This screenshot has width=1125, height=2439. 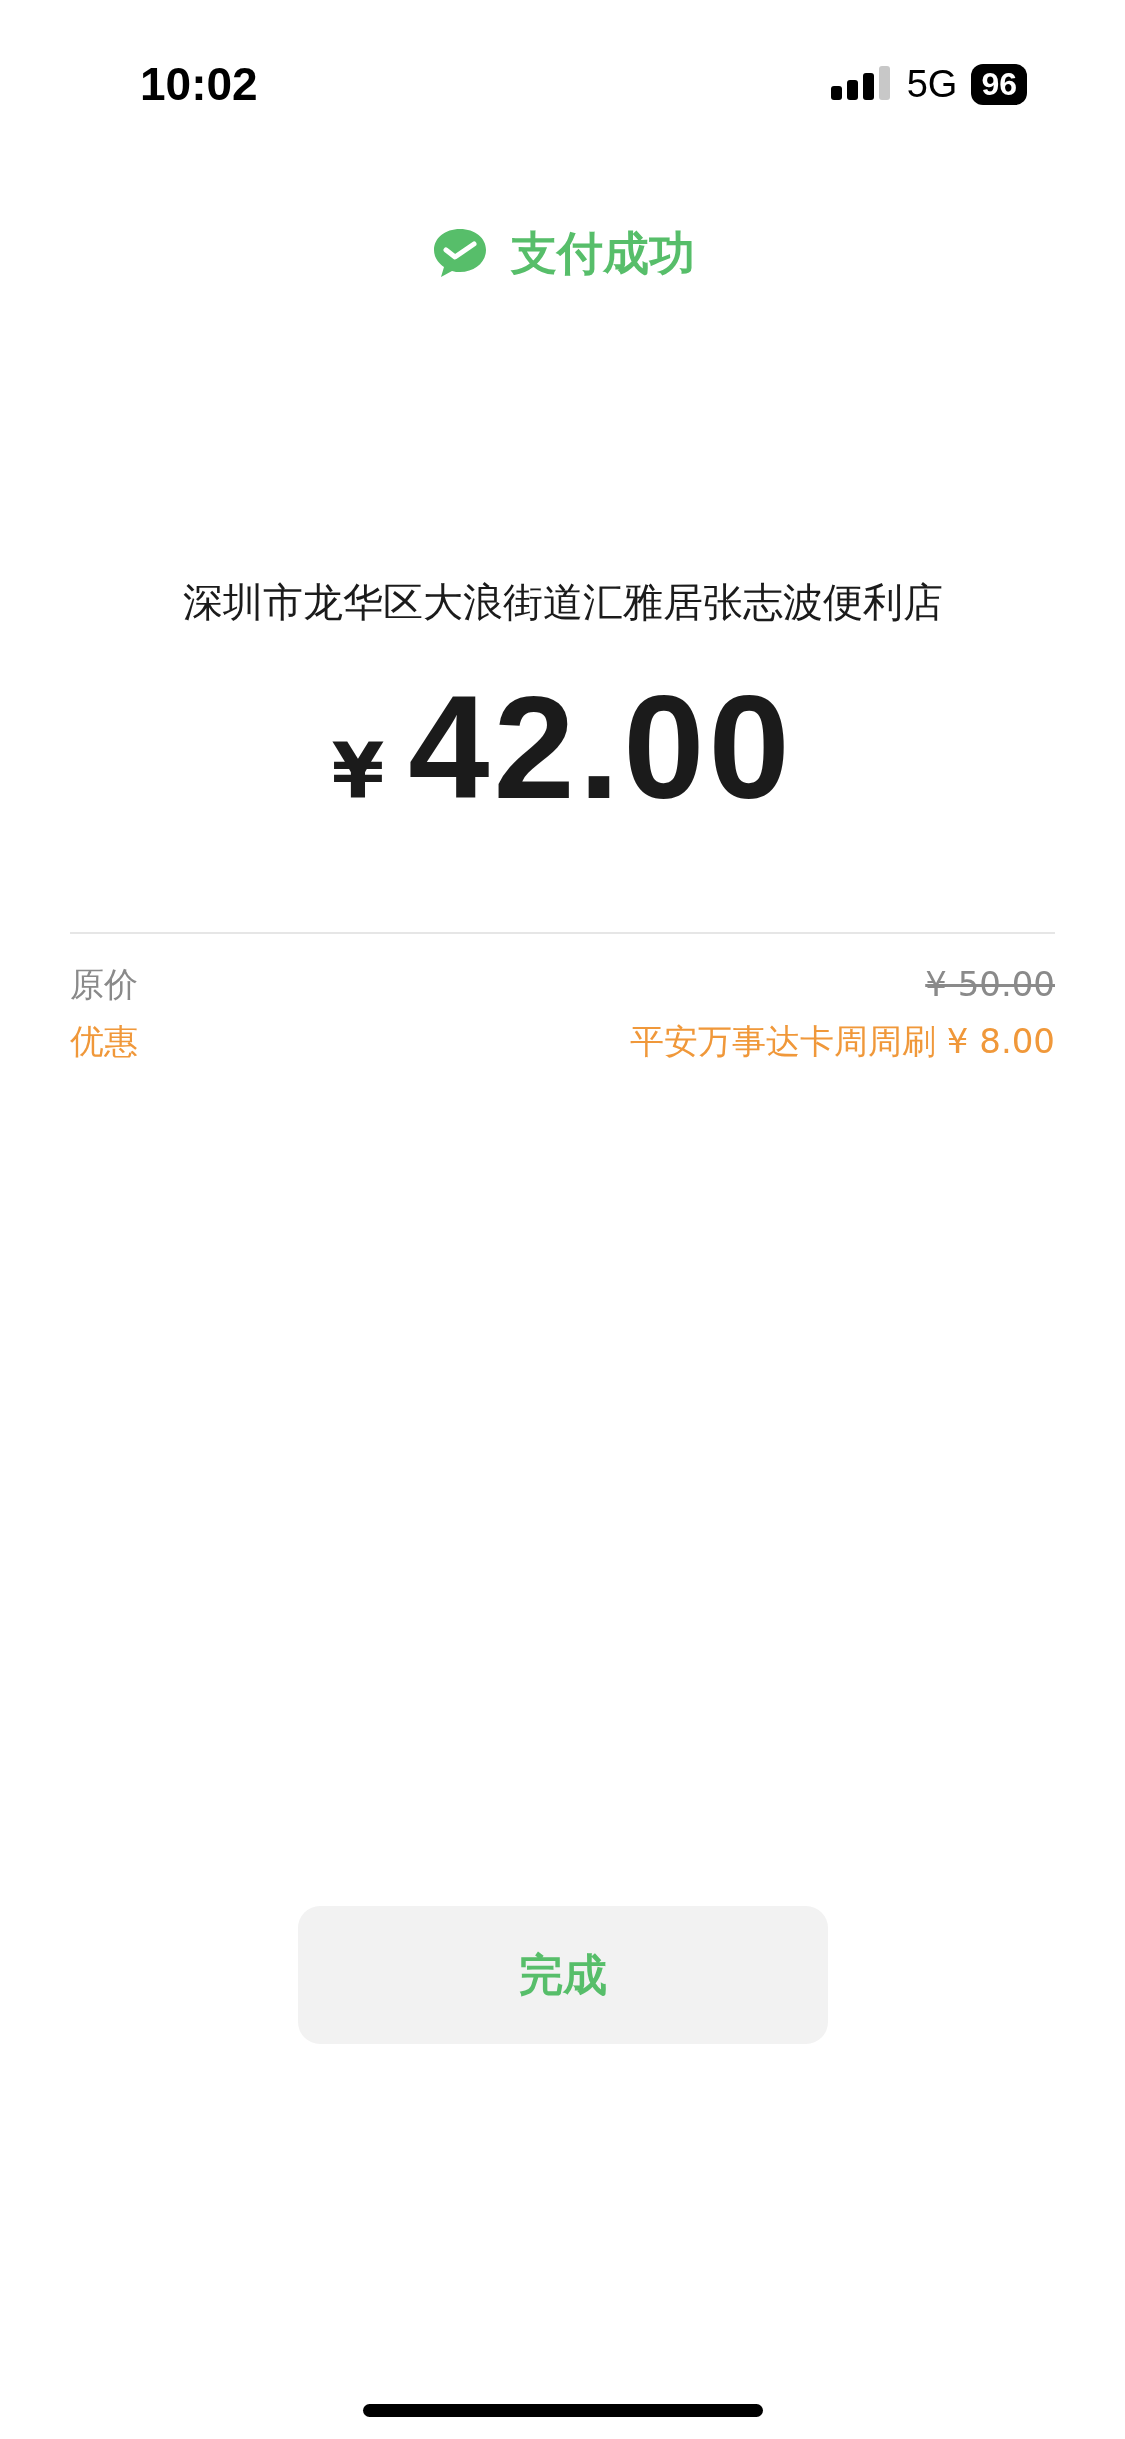 I want to click on amount-value: 42.00, so click(x=601, y=748).